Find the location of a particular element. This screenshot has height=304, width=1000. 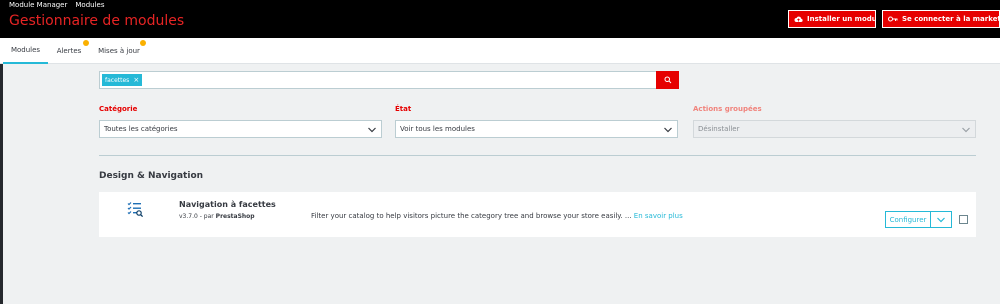

search-button is located at coordinates (667, 80).